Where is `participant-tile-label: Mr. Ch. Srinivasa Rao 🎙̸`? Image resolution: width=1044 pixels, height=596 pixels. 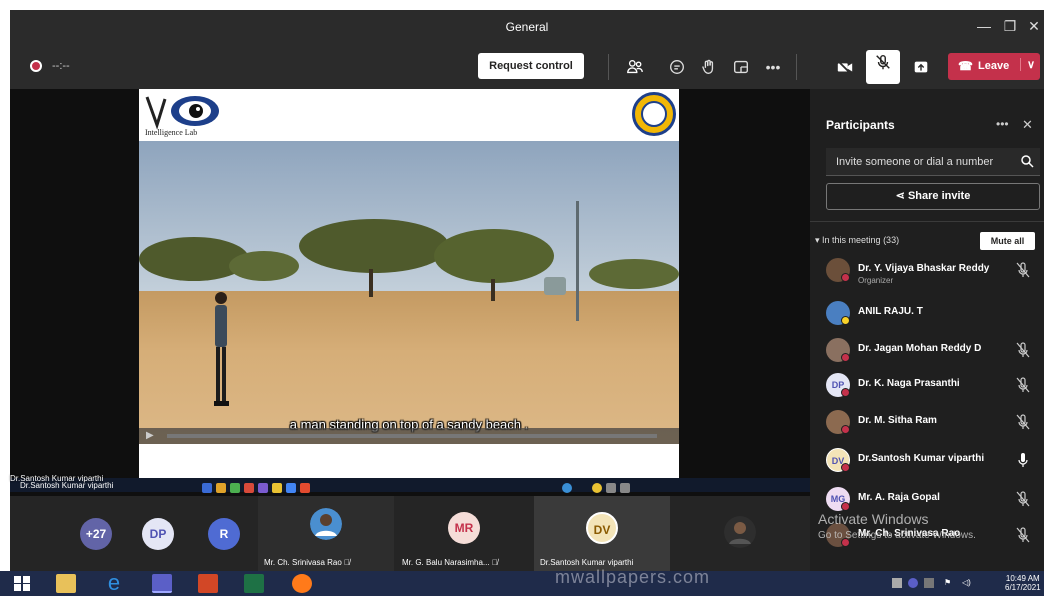 participant-tile-label: Mr. Ch. Srinivasa Rao 🎙̸ is located at coordinates (307, 562).